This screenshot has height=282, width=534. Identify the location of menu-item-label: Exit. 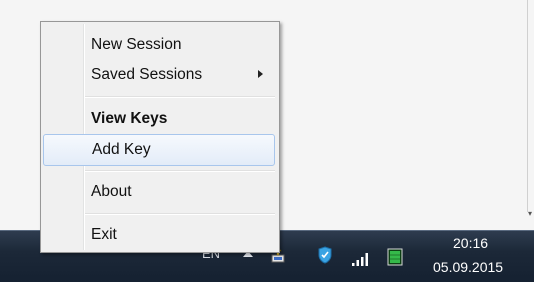
(104, 234).